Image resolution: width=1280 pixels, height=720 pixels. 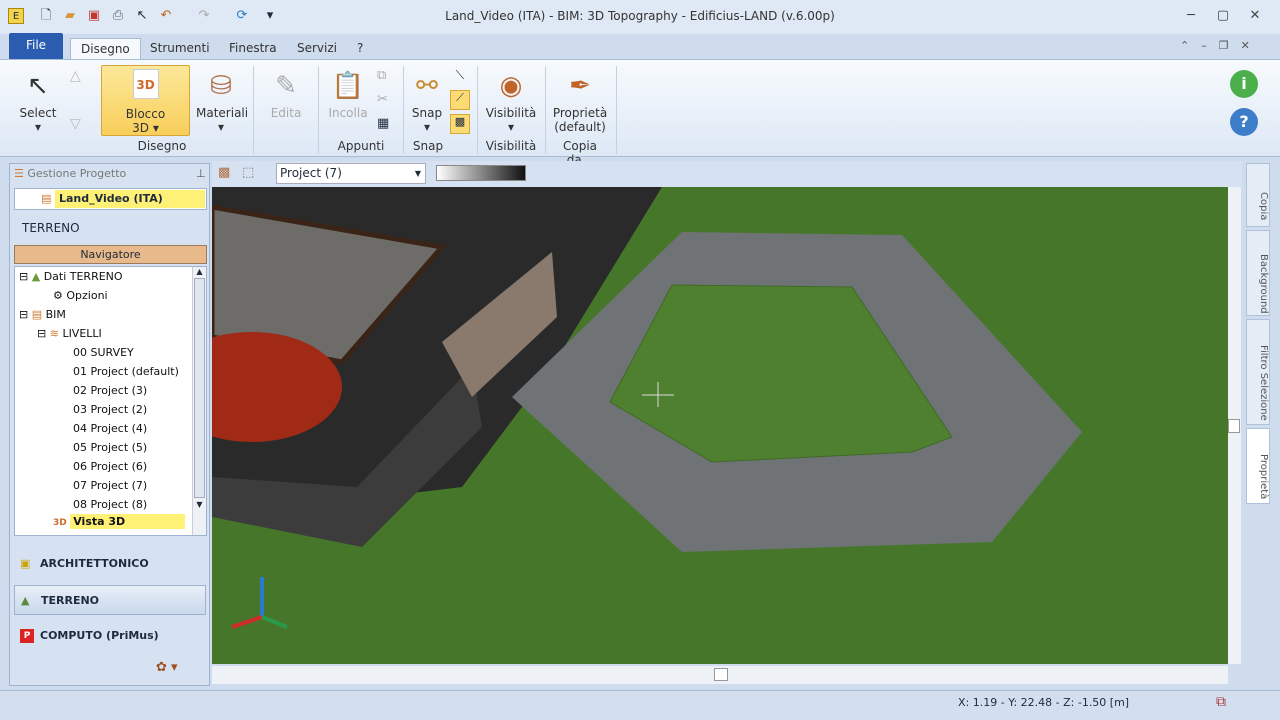 What do you see at coordinates (110, 466) in the screenshot?
I see `tree-item: 06 Project (6)` at bounding box center [110, 466].